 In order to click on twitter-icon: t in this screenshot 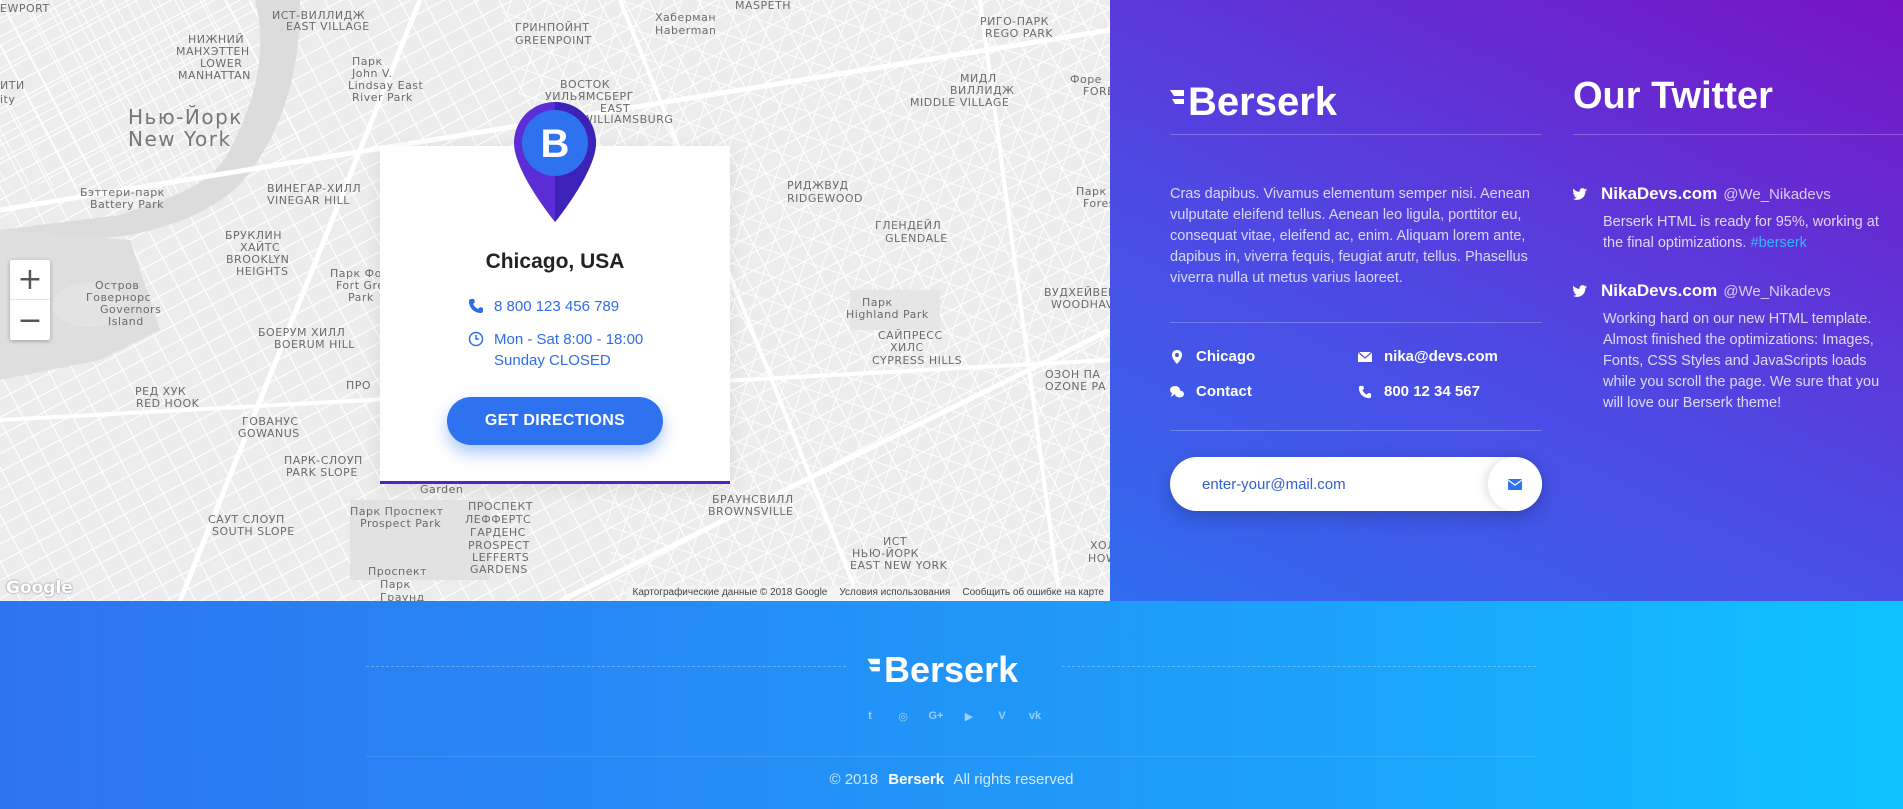, I will do `click(870, 716)`.